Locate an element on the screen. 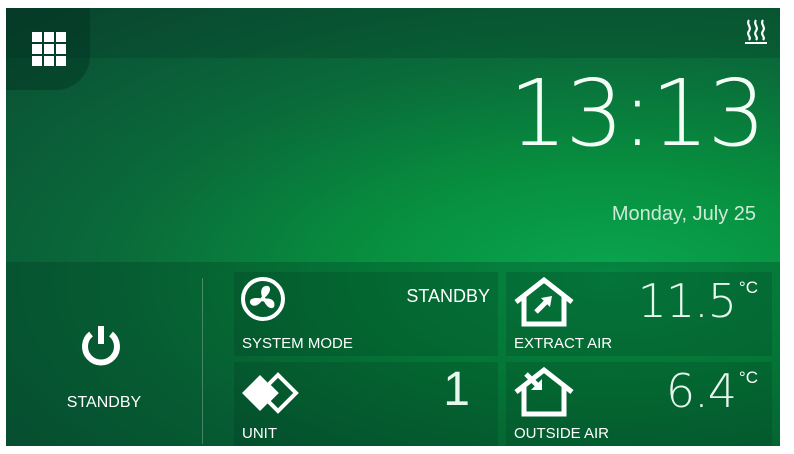 The image size is (794, 454). system-mode-label: SYSTEM MODE is located at coordinates (297, 343).